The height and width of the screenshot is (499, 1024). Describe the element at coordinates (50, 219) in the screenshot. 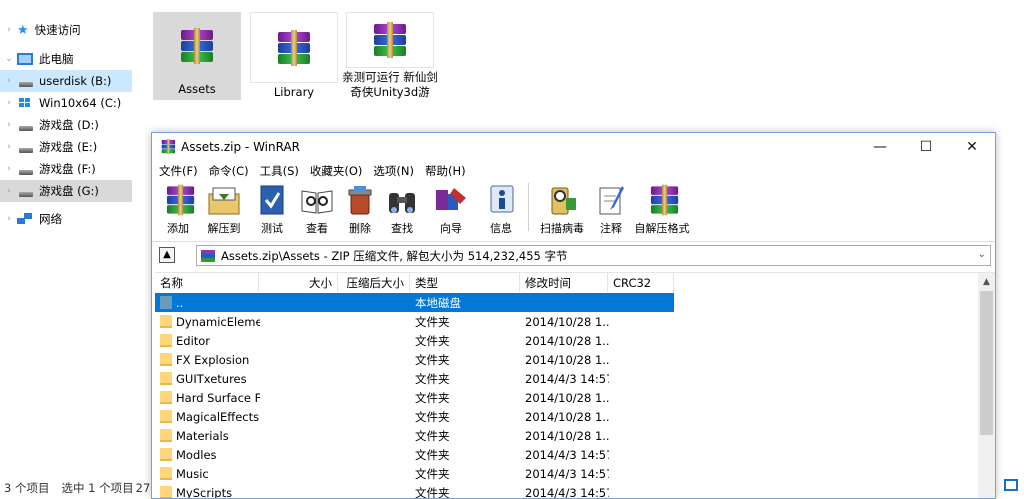

I see `nav-item-label: 网络` at that location.